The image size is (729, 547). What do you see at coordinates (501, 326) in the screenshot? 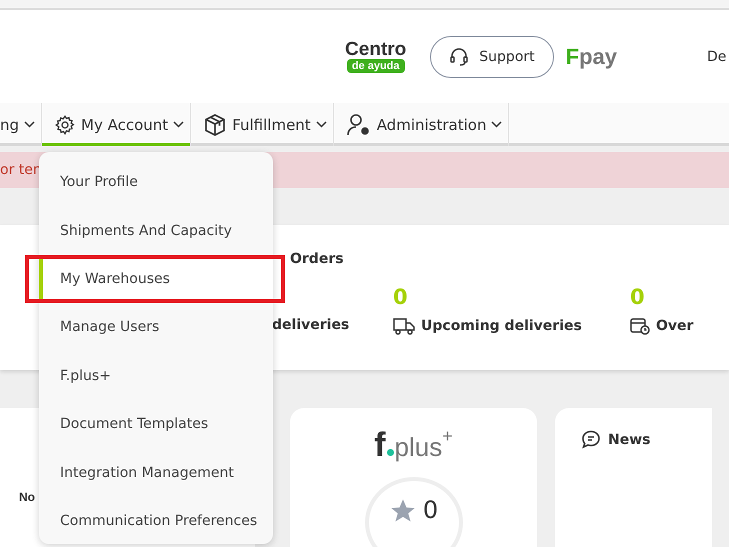
I see `stat-label: Upcoming deliveries` at bounding box center [501, 326].